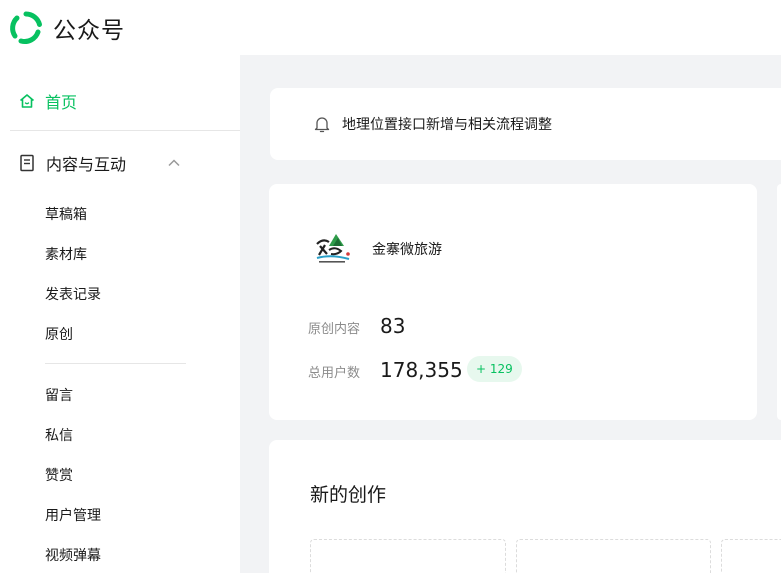 This screenshot has width=781, height=573. I want to click on sidebar-group-content: 内容与互动, so click(100, 163).